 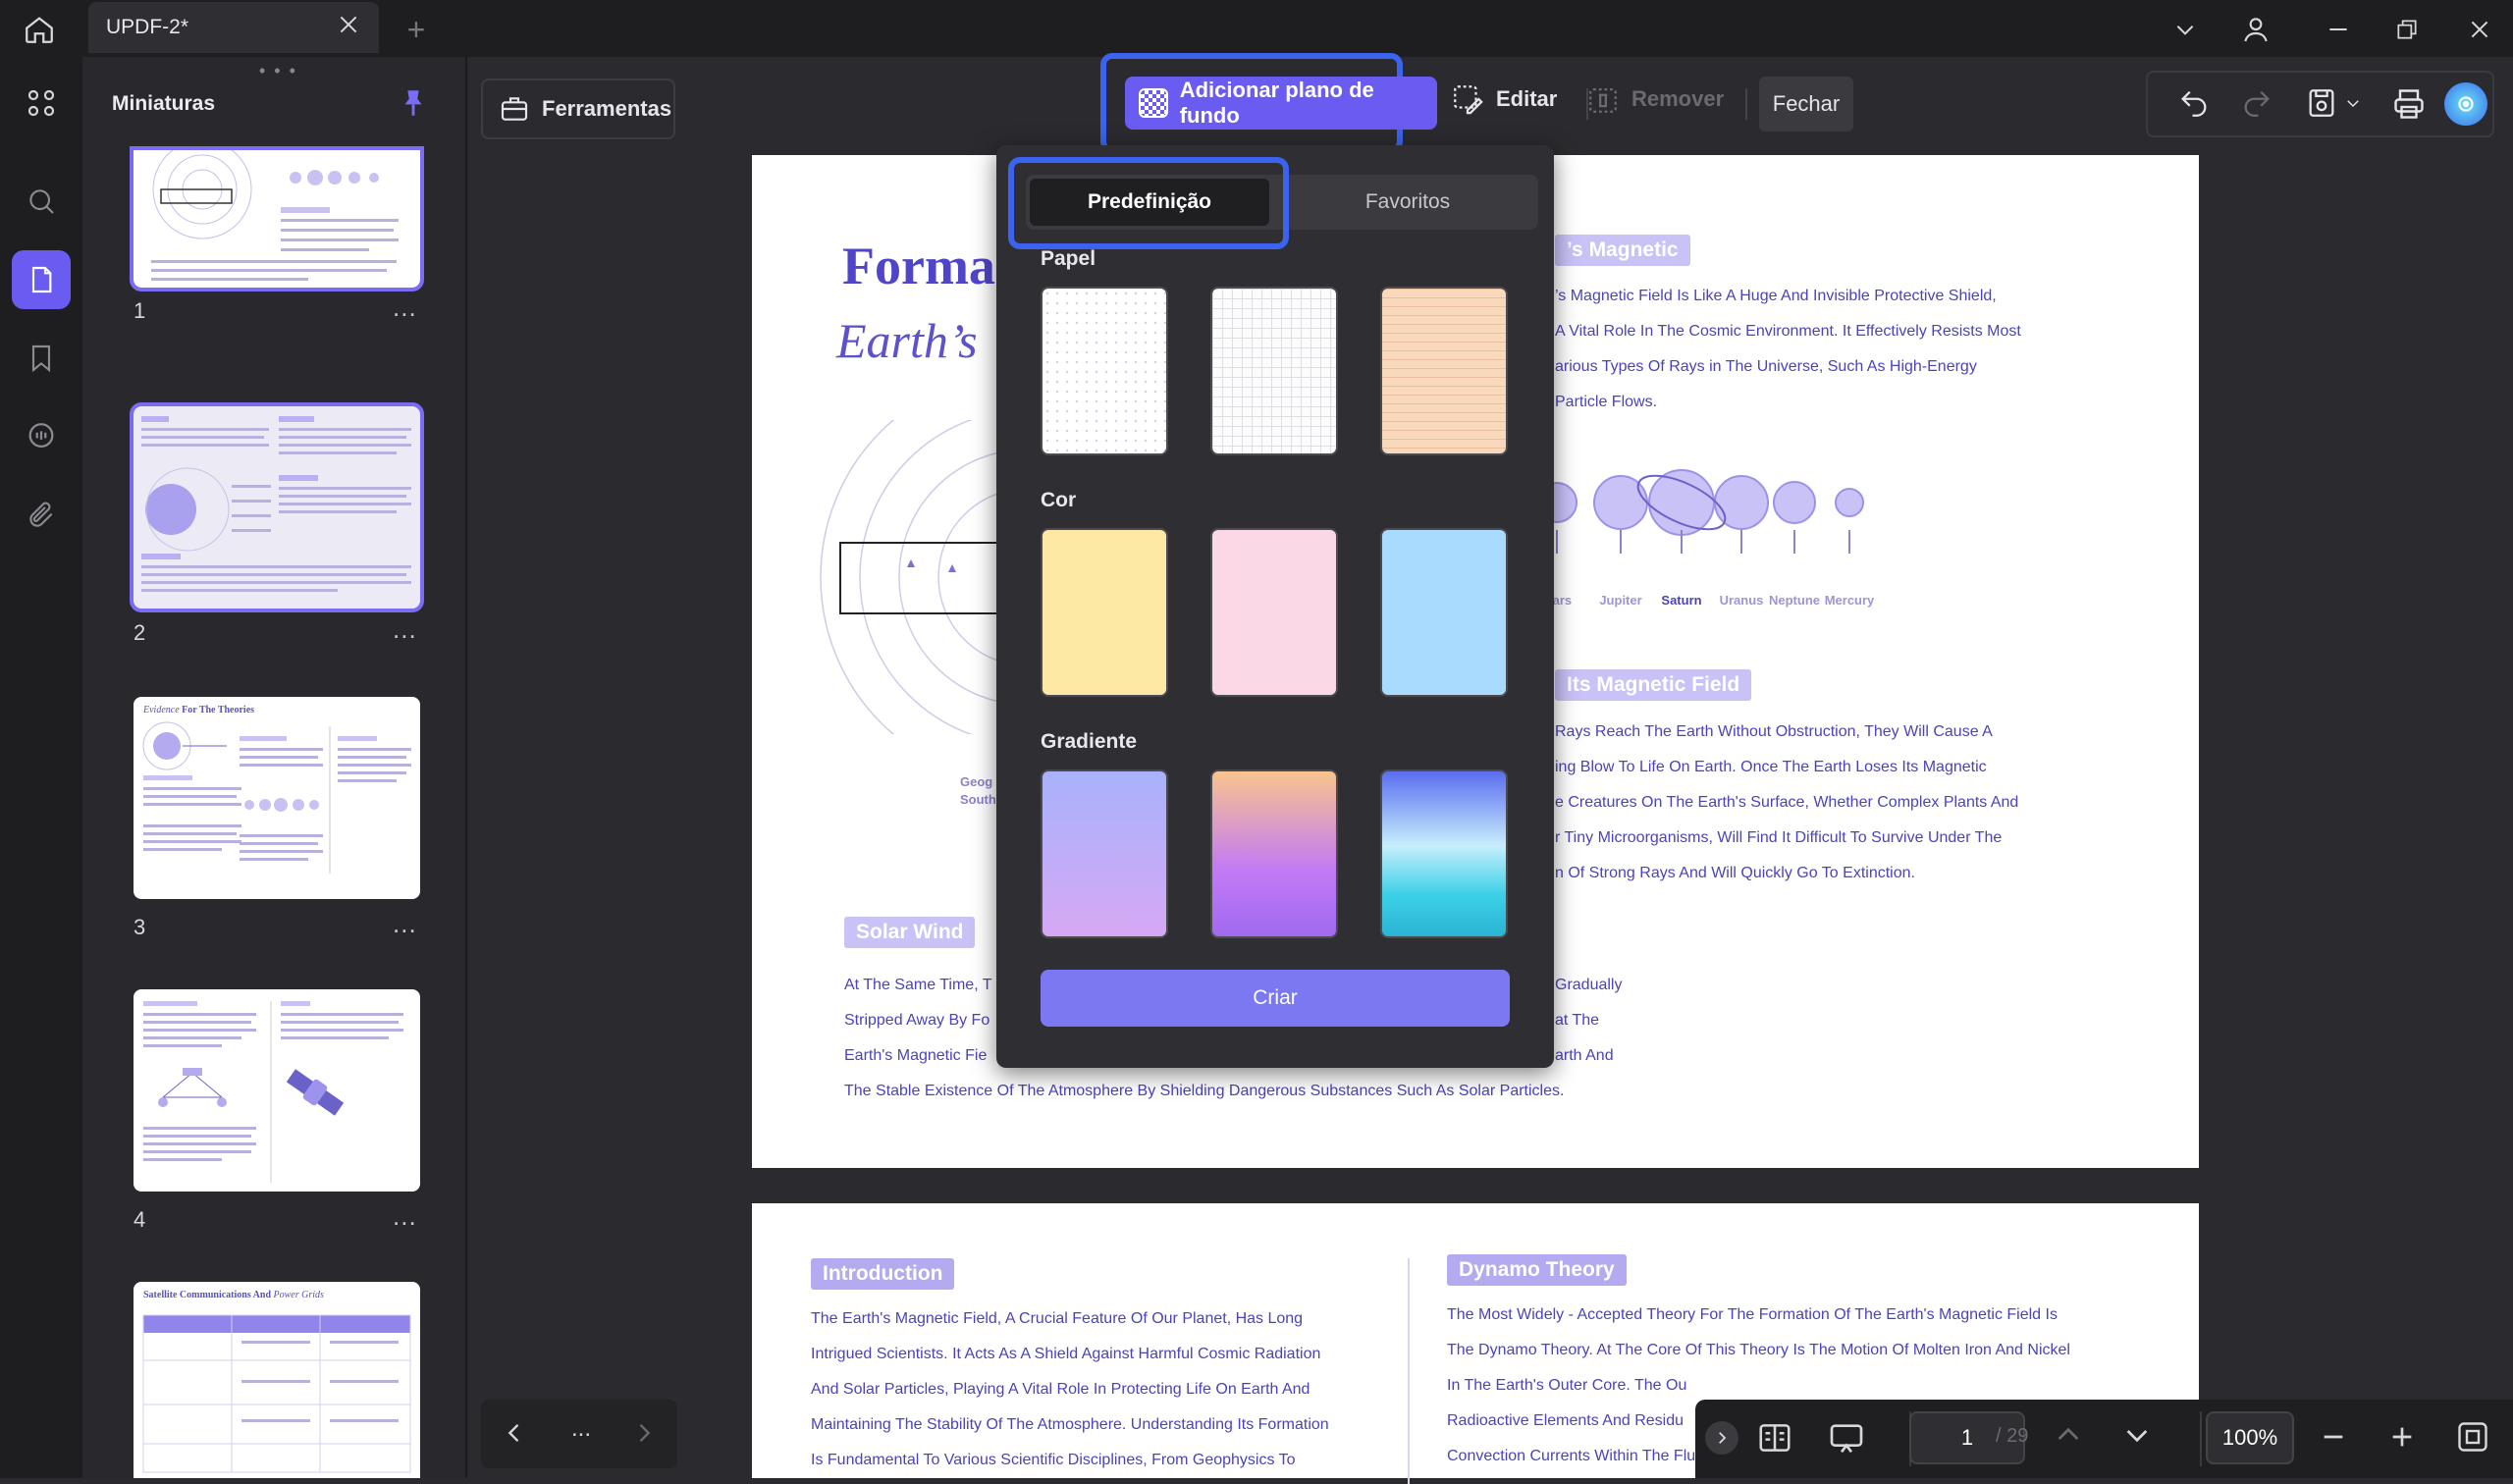 I want to click on section-tag-magnetic: ’s Magnetic, so click(x=1623, y=250).